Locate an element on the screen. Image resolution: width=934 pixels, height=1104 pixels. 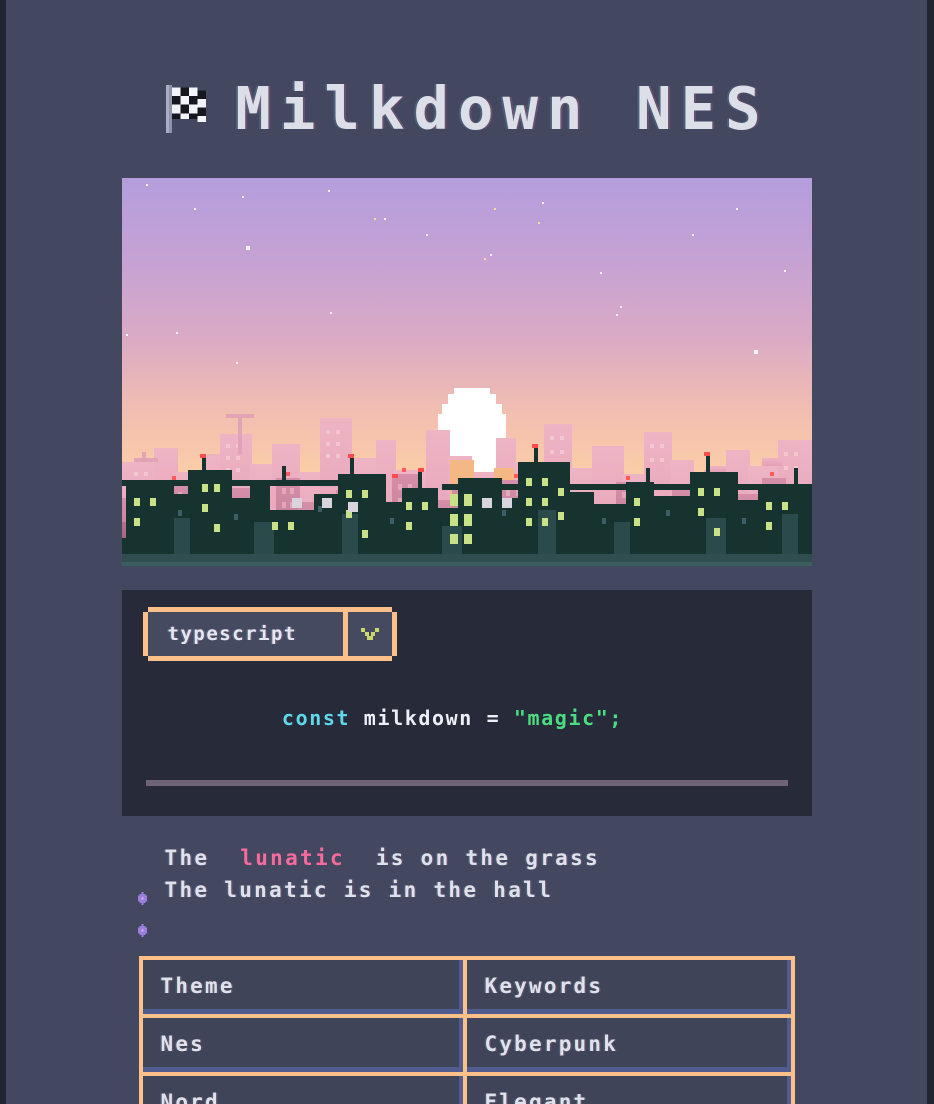
table-body: Nes Cyberpunk Nord Elegant is located at coordinates (466, 1061).